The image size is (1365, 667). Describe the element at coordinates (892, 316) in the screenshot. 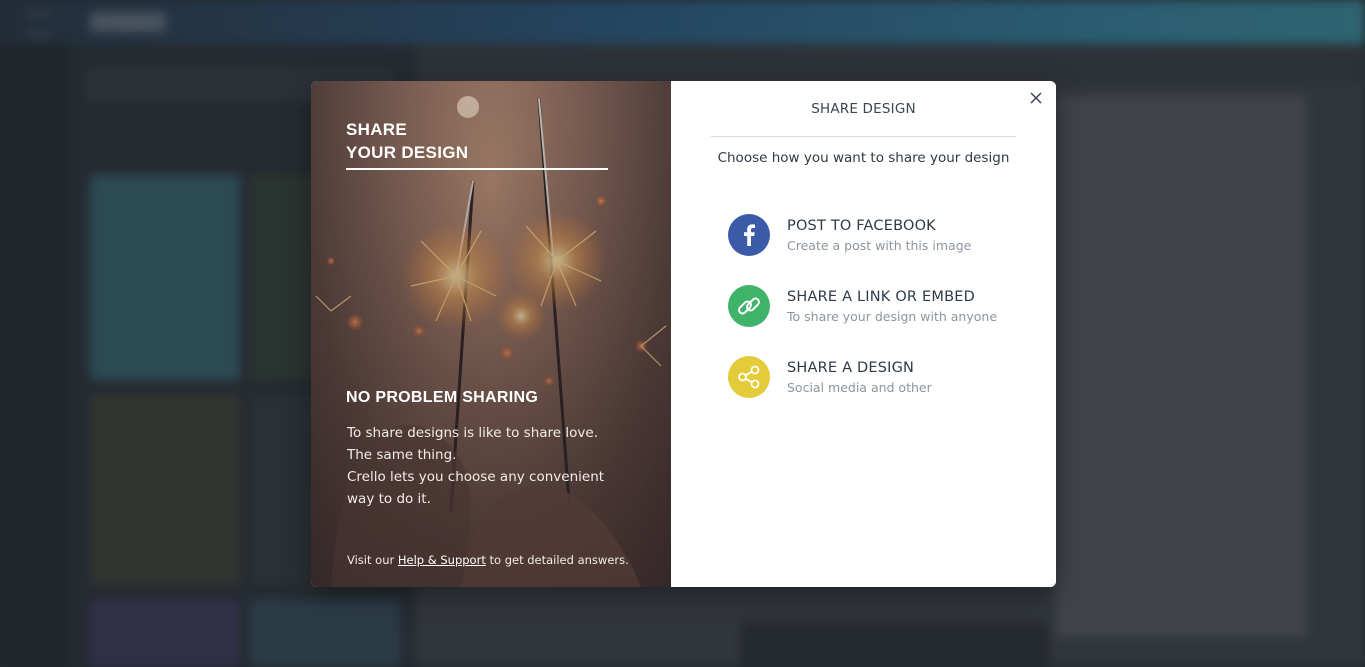

I see `option-description: To share your design with anyone` at that location.